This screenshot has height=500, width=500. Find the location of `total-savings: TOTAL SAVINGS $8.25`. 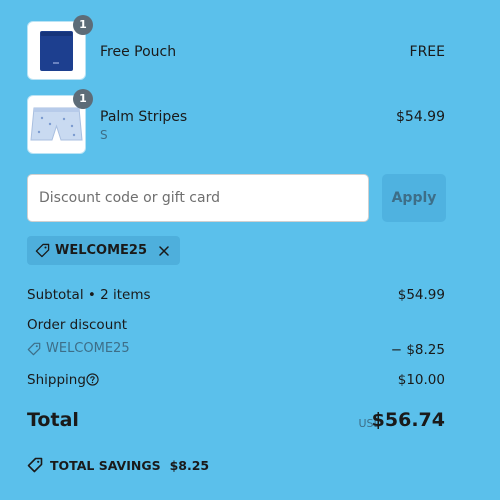

total-savings: TOTAL SAVINGS $8.25 is located at coordinates (118, 465).